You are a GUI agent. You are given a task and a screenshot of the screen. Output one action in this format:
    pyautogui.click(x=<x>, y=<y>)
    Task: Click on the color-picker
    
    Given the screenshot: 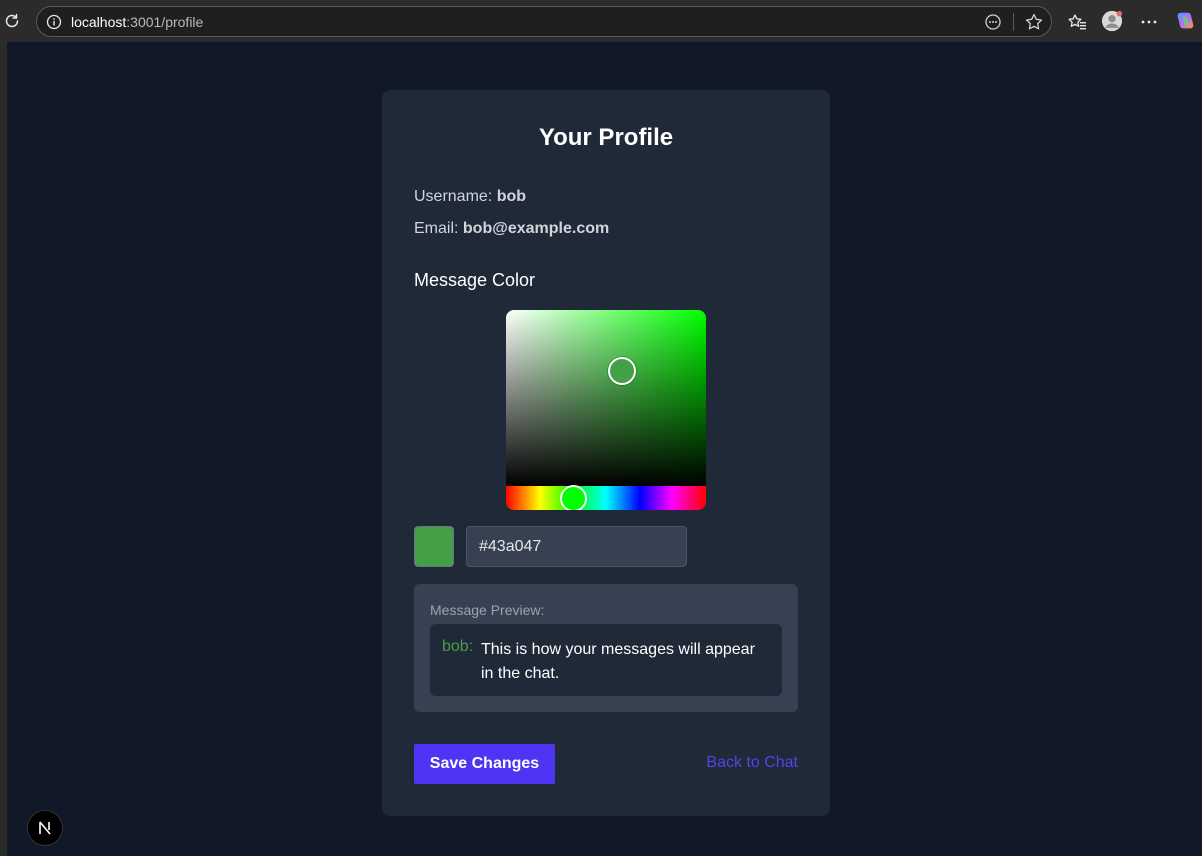 What is the action you would take?
    pyautogui.click(x=606, y=410)
    